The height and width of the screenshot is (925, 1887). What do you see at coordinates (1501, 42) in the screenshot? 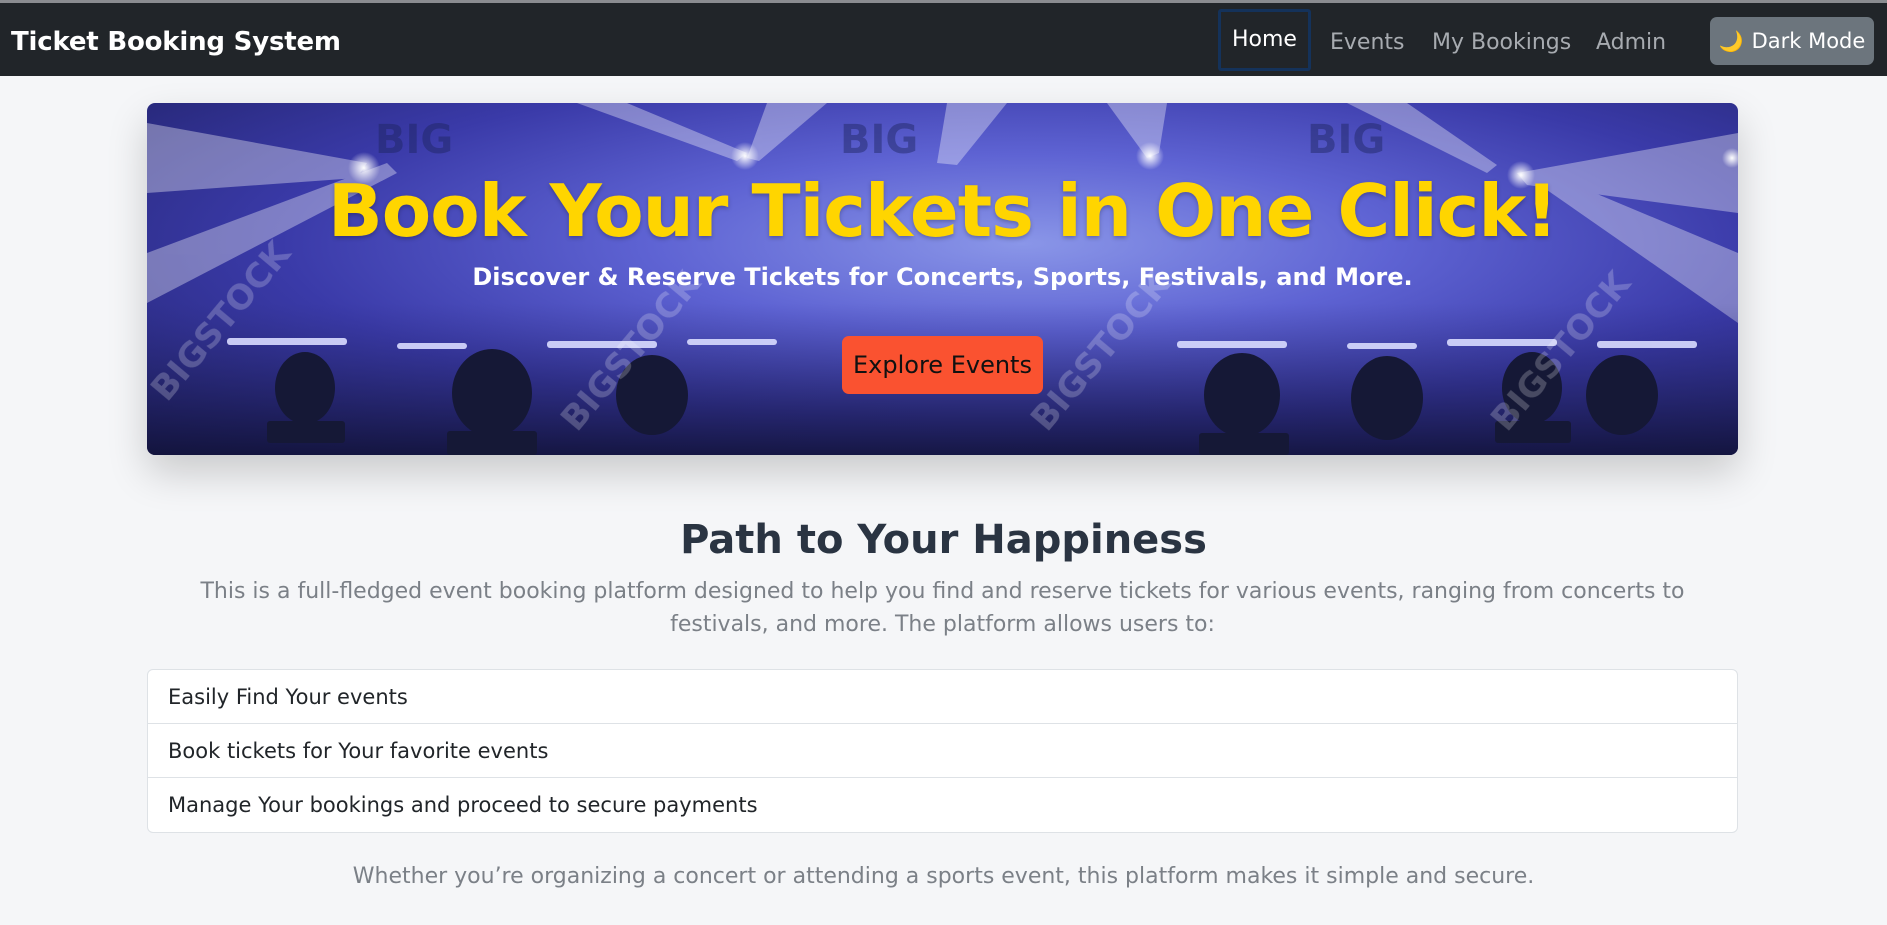
I see `nav-link-my-bookings: My Bookings` at bounding box center [1501, 42].